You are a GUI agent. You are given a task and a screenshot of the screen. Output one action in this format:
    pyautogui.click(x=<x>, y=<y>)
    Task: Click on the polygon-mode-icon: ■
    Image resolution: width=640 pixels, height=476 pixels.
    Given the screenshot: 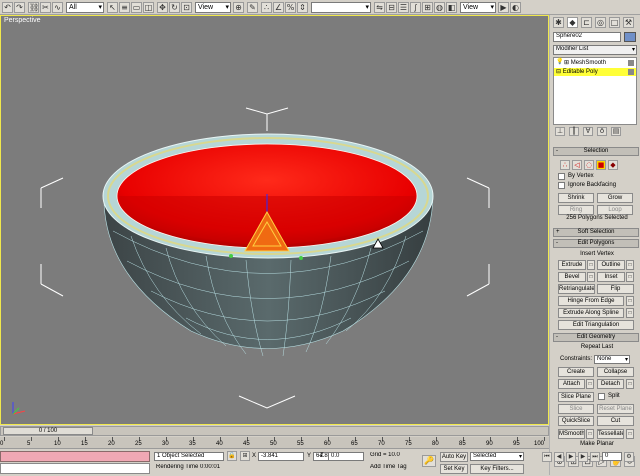 What is the action you would take?
    pyautogui.click(x=601, y=165)
    